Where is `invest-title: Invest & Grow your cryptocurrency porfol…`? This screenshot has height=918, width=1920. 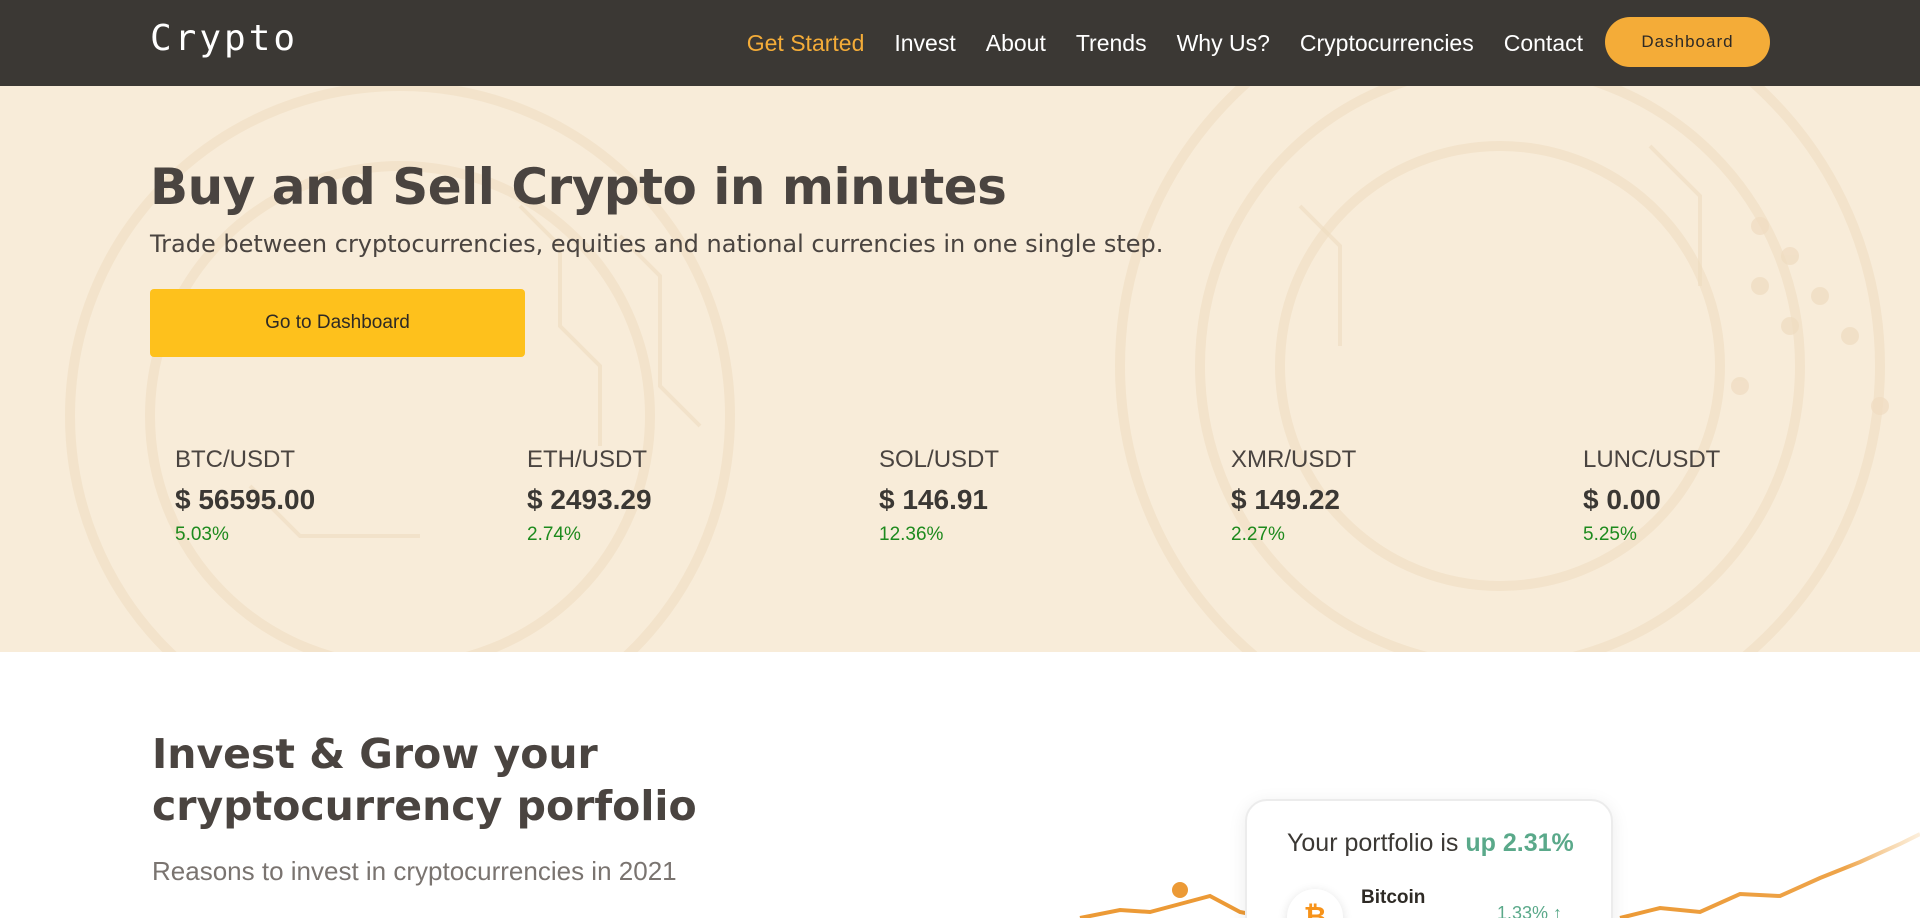 invest-title: Invest & Grow your cryptocurrency porfol… is located at coordinates (424, 780).